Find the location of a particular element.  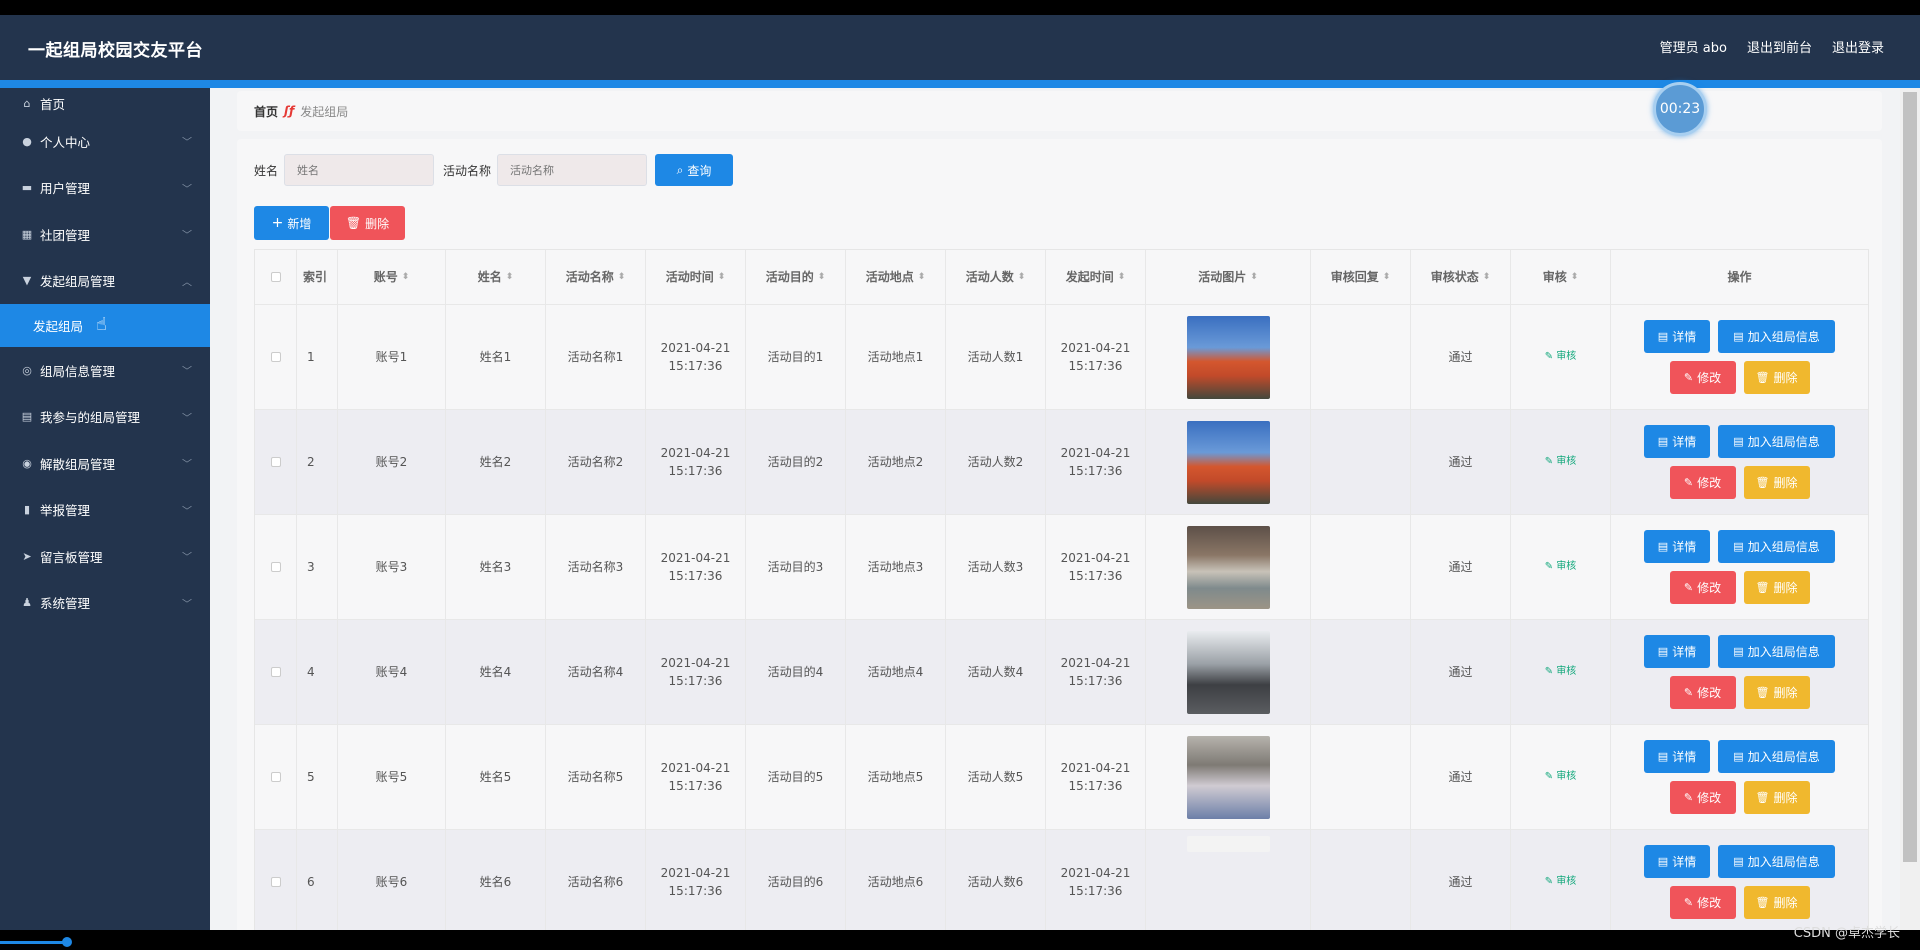

sidebar-item: ♟ 系统管理 ﹀ is located at coordinates (105, 603).